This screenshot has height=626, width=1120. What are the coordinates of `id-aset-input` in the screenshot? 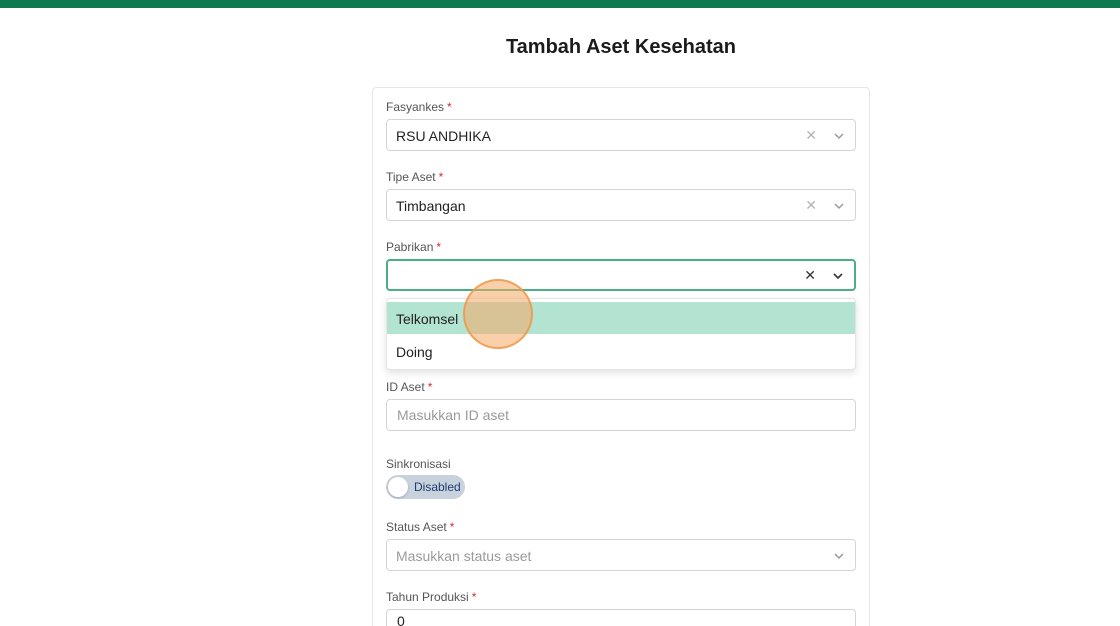 It's located at (621, 415).